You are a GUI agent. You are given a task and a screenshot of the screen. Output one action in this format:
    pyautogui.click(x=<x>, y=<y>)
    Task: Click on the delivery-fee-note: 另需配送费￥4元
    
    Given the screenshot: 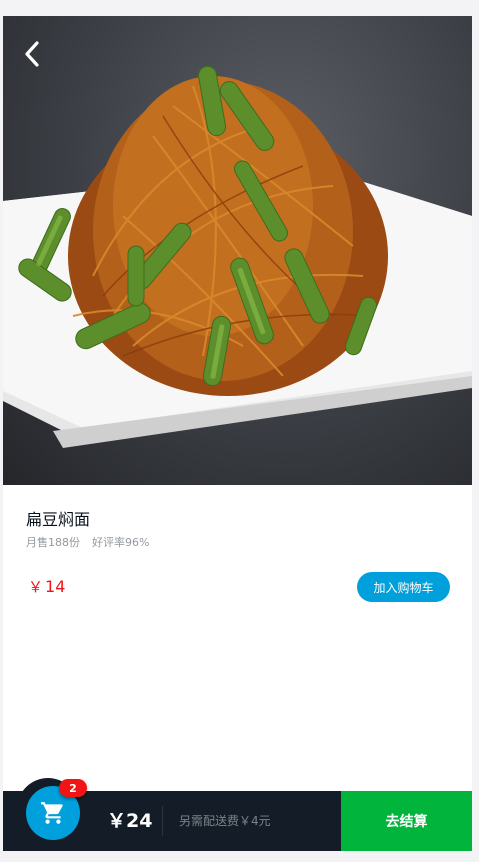 What is the action you would take?
    pyautogui.click(x=225, y=821)
    